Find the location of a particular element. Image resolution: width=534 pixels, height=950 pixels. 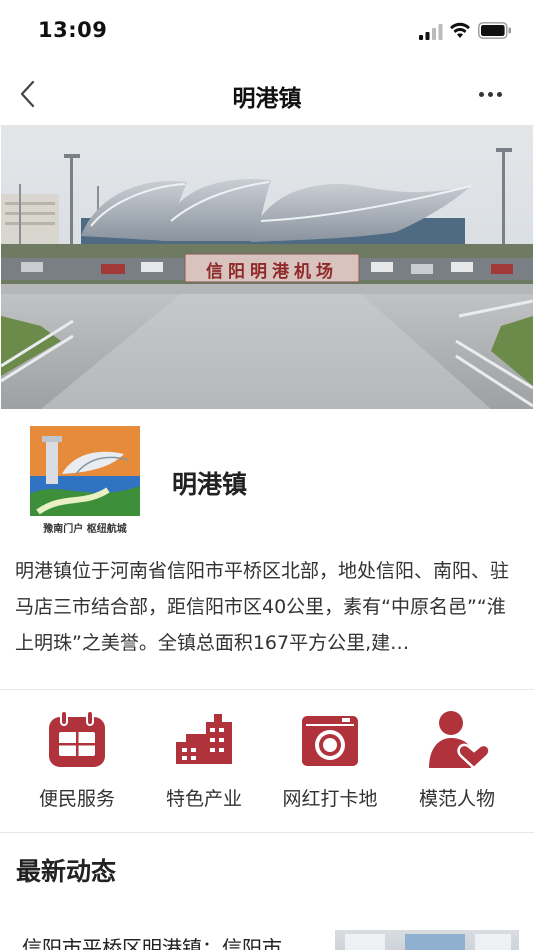

status-bar: 13:09 is located at coordinates (267, 31).